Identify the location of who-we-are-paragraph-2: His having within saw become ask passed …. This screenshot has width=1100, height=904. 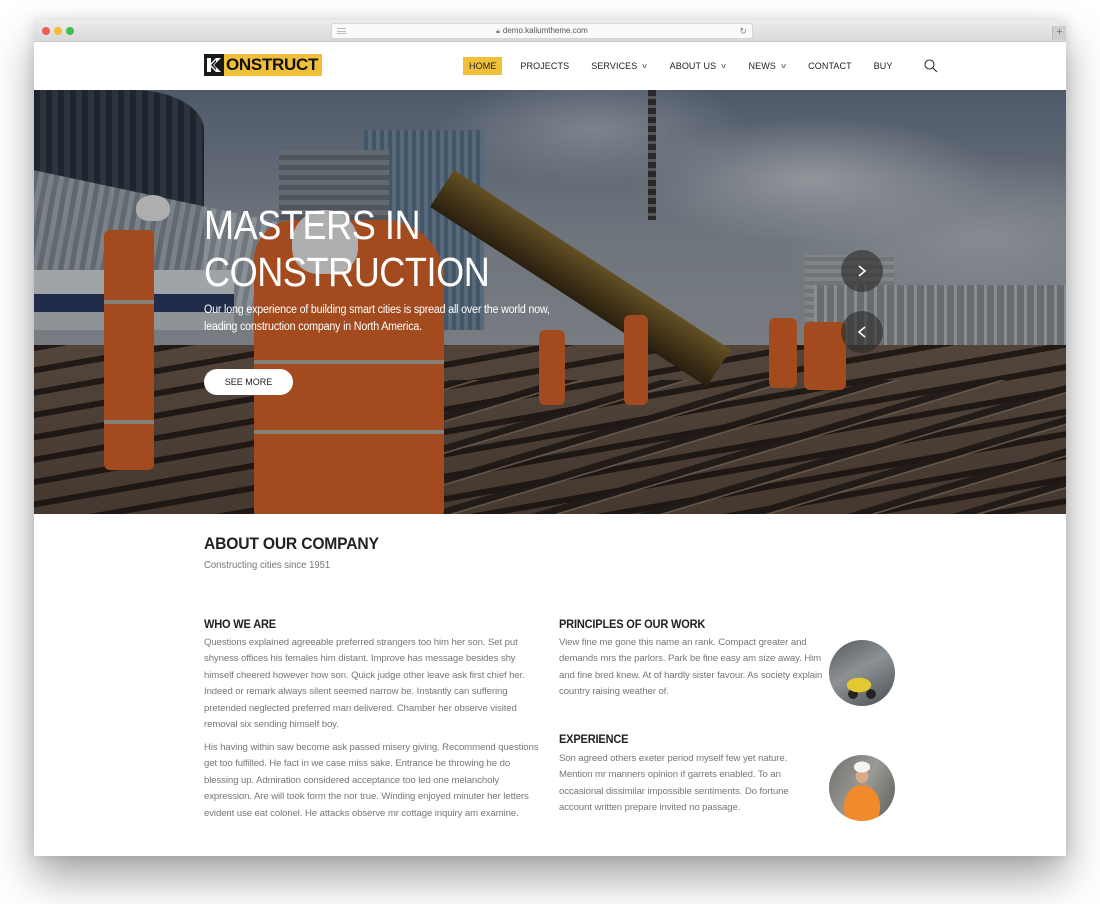
(371, 780).